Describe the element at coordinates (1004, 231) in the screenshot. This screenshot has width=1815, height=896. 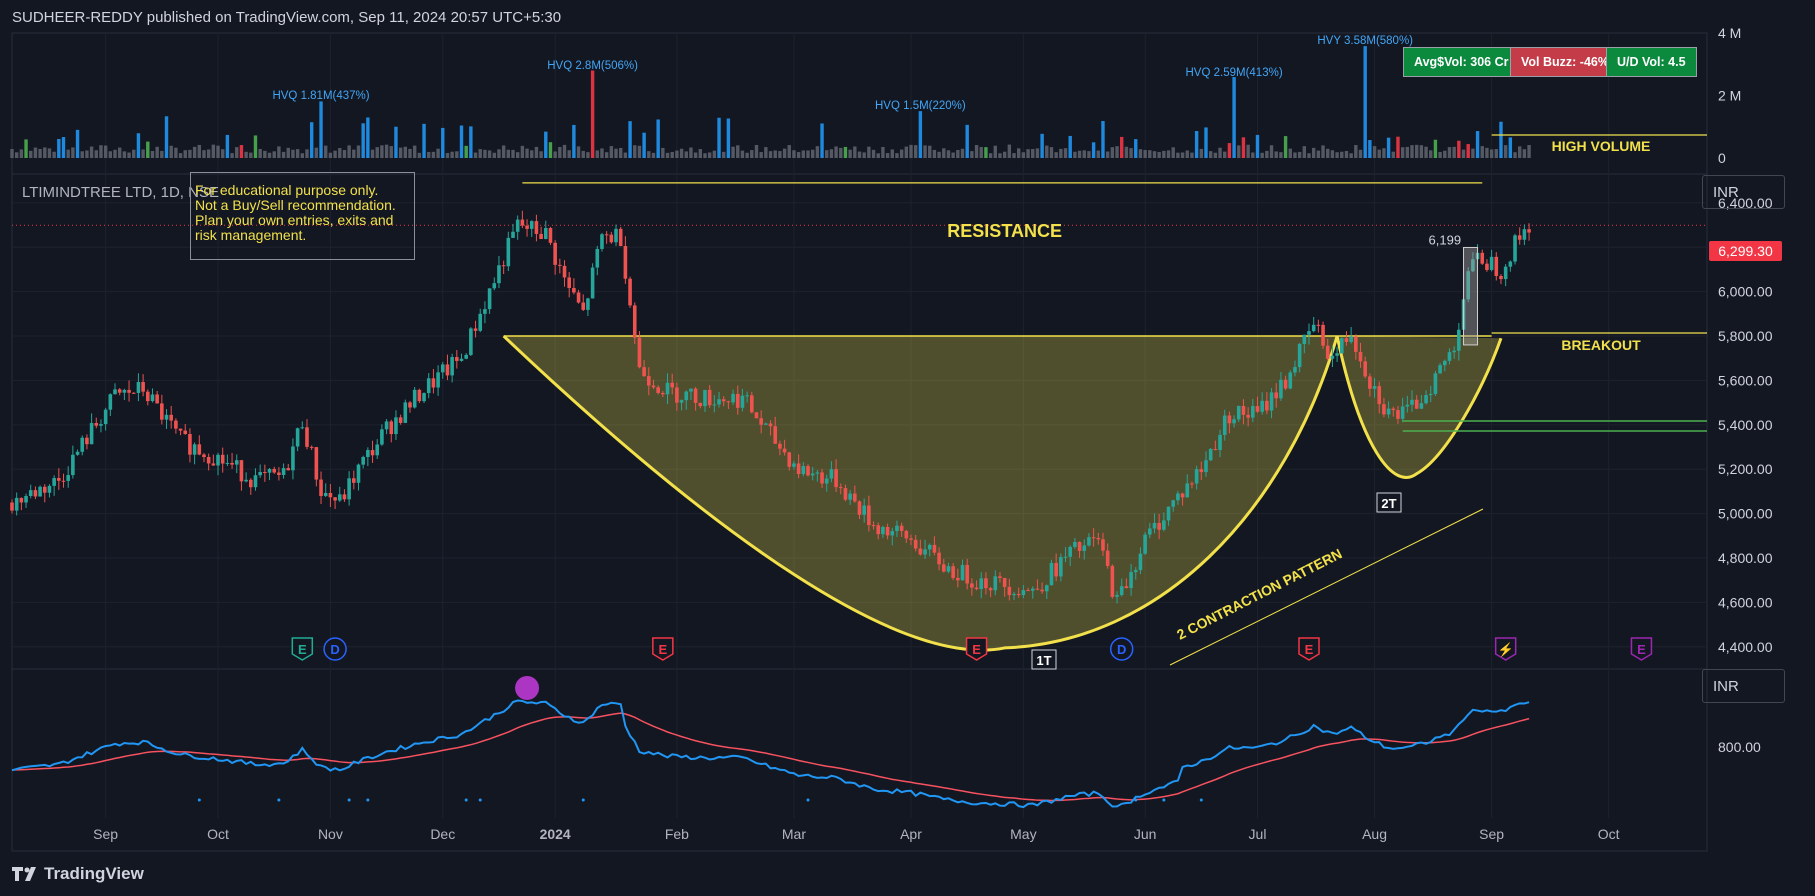
I see `resistance-label: RESISTANCE` at that location.